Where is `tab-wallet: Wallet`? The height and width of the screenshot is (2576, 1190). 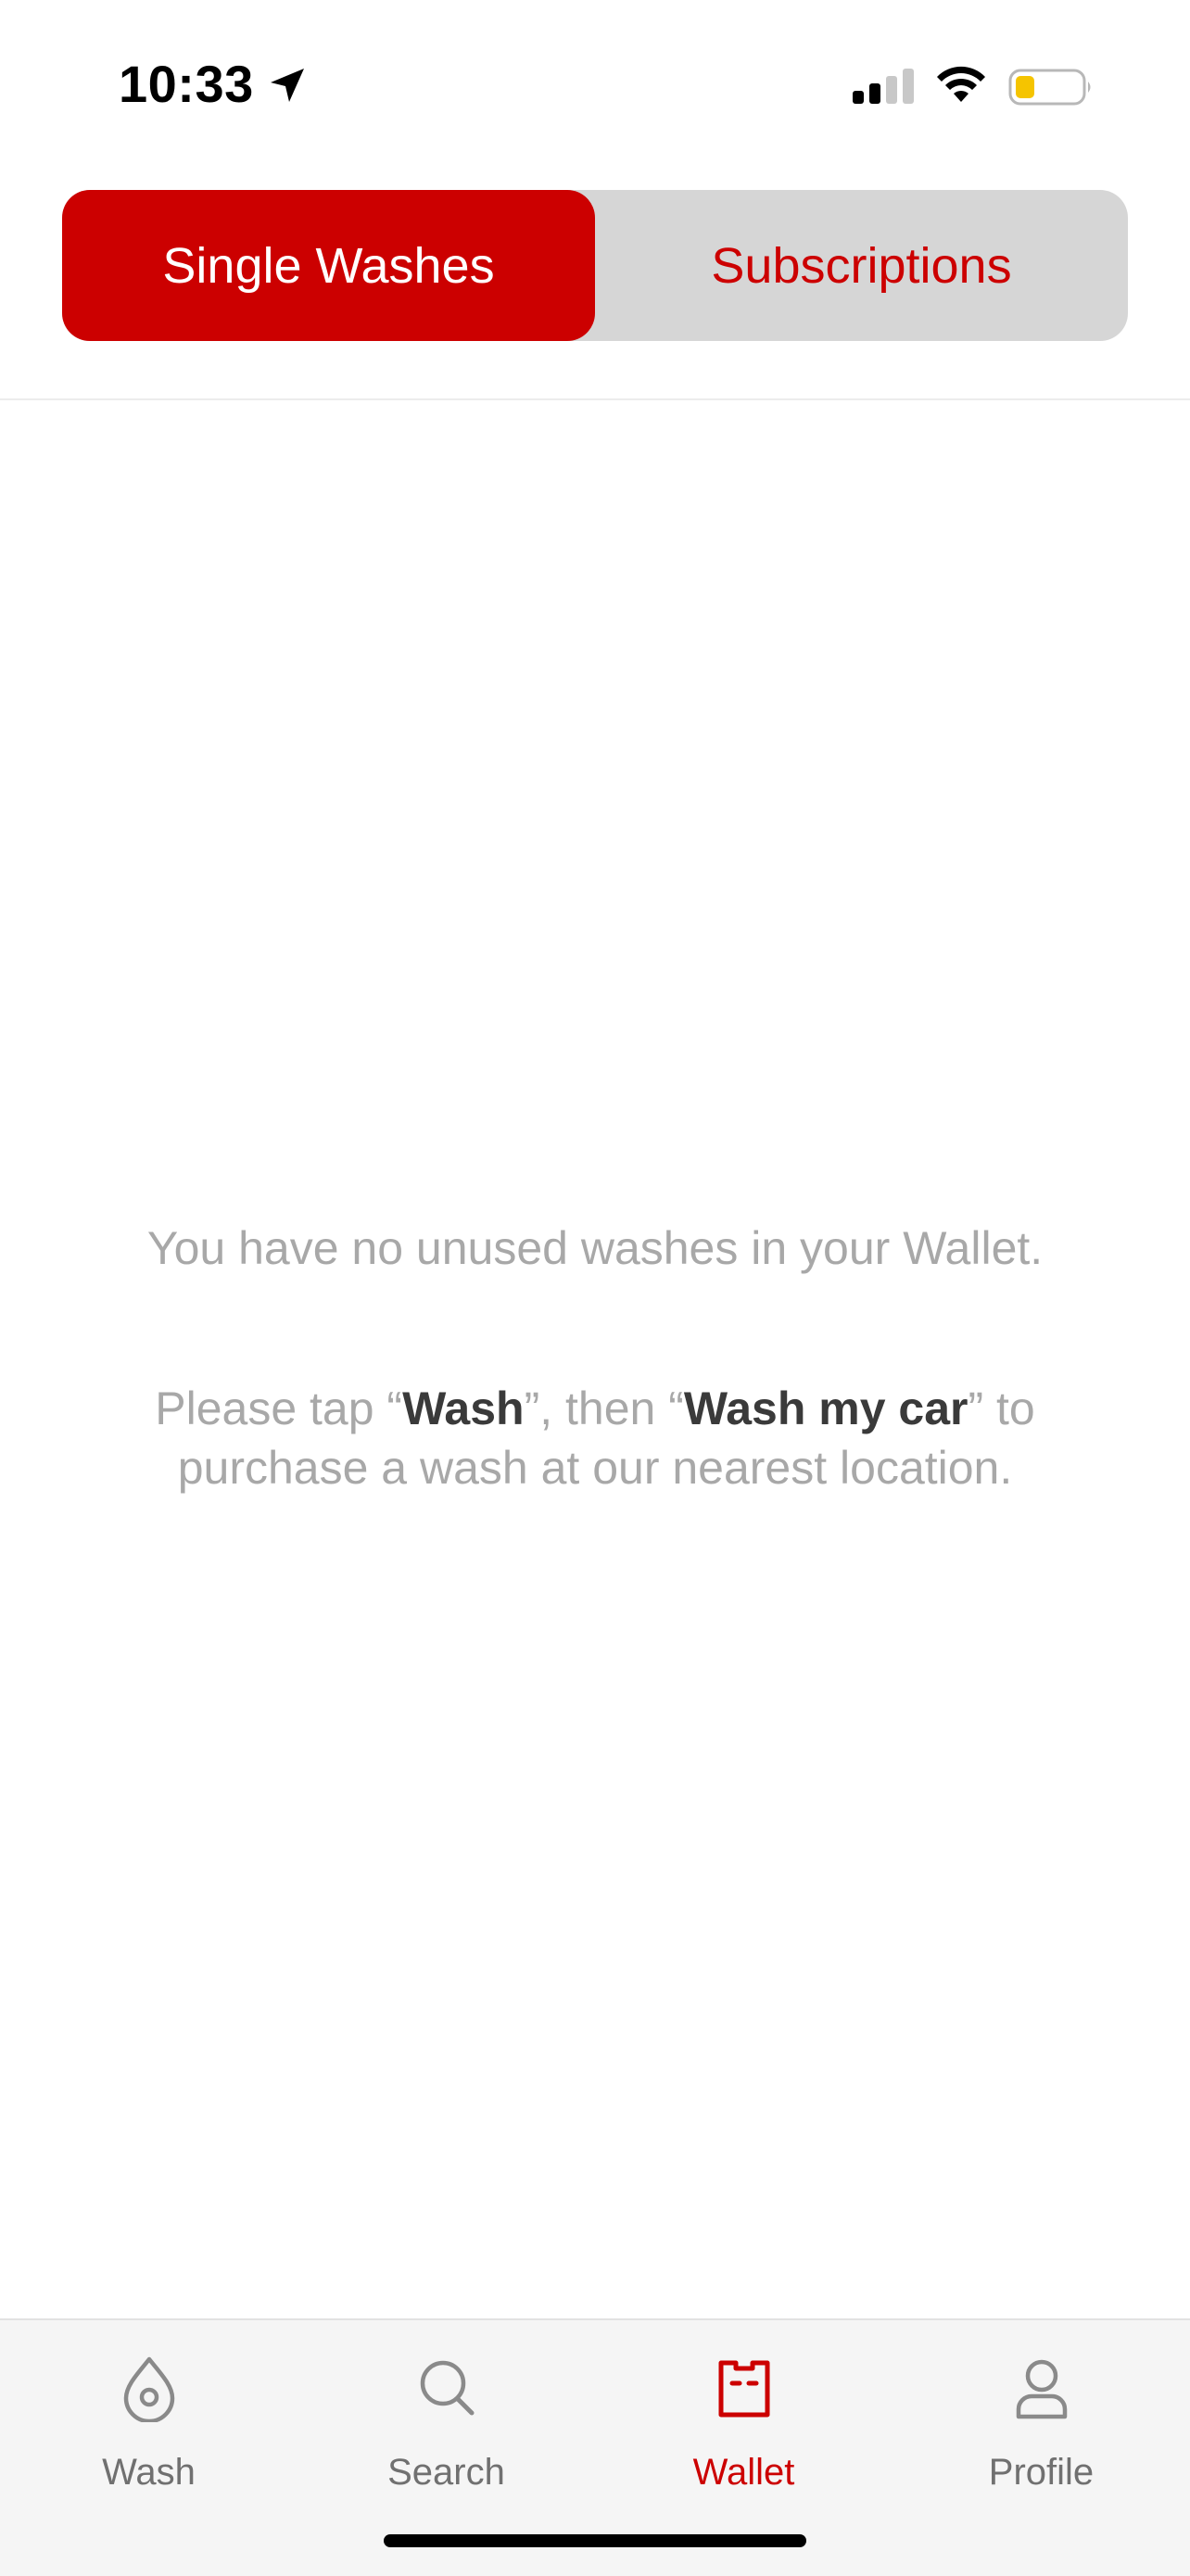
tab-wallet: Wallet is located at coordinates (743, 2413).